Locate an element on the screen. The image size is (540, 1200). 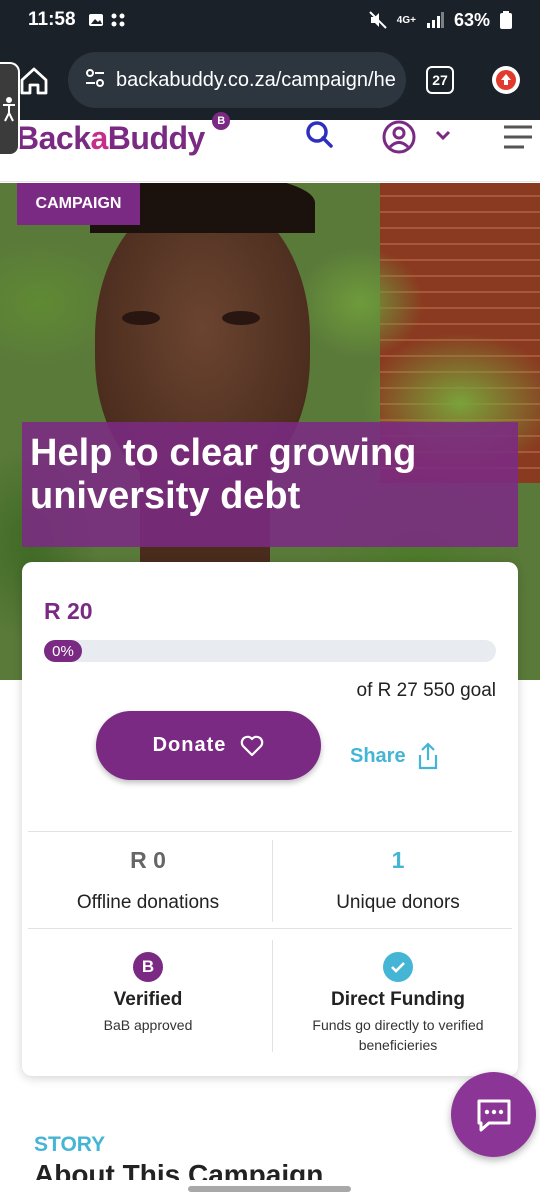
battery-icon is located at coordinates (506, 20).